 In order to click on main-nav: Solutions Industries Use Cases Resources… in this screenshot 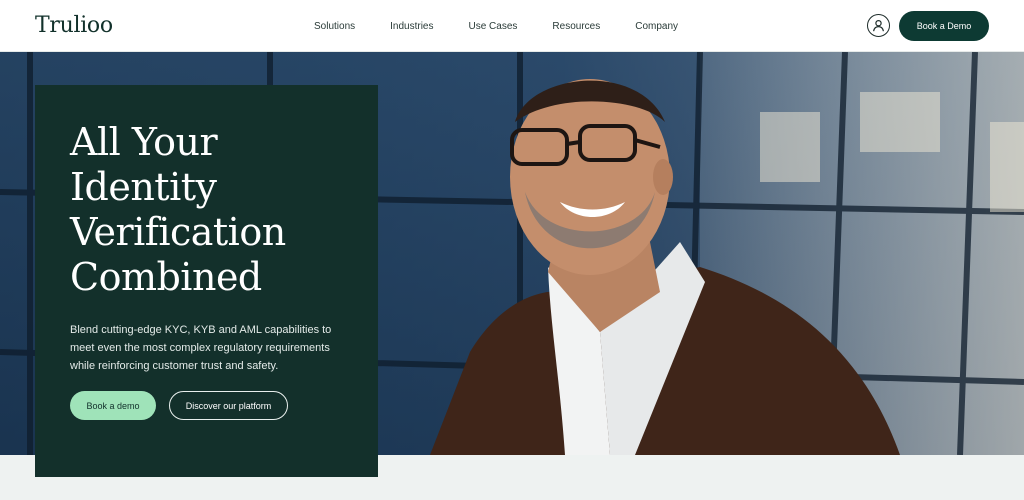, I will do `click(513, 26)`.